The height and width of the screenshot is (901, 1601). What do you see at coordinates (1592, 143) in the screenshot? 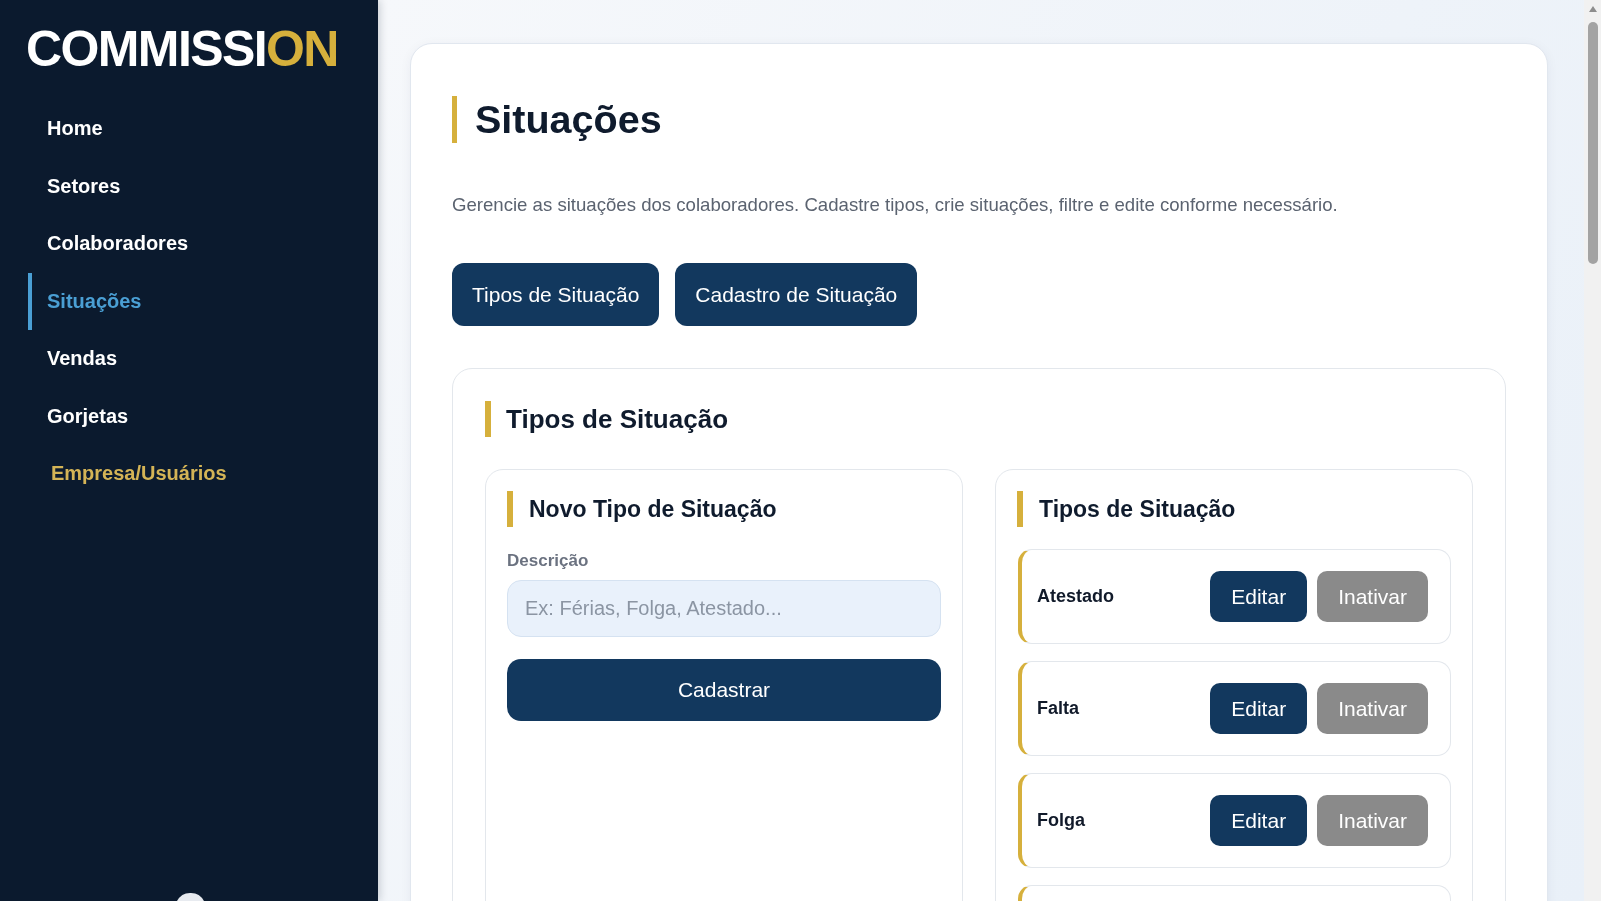
I see `scrollbar-thumb` at bounding box center [1592, 143].